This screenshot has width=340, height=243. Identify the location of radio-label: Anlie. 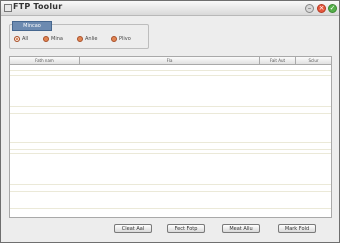
(91, 39).